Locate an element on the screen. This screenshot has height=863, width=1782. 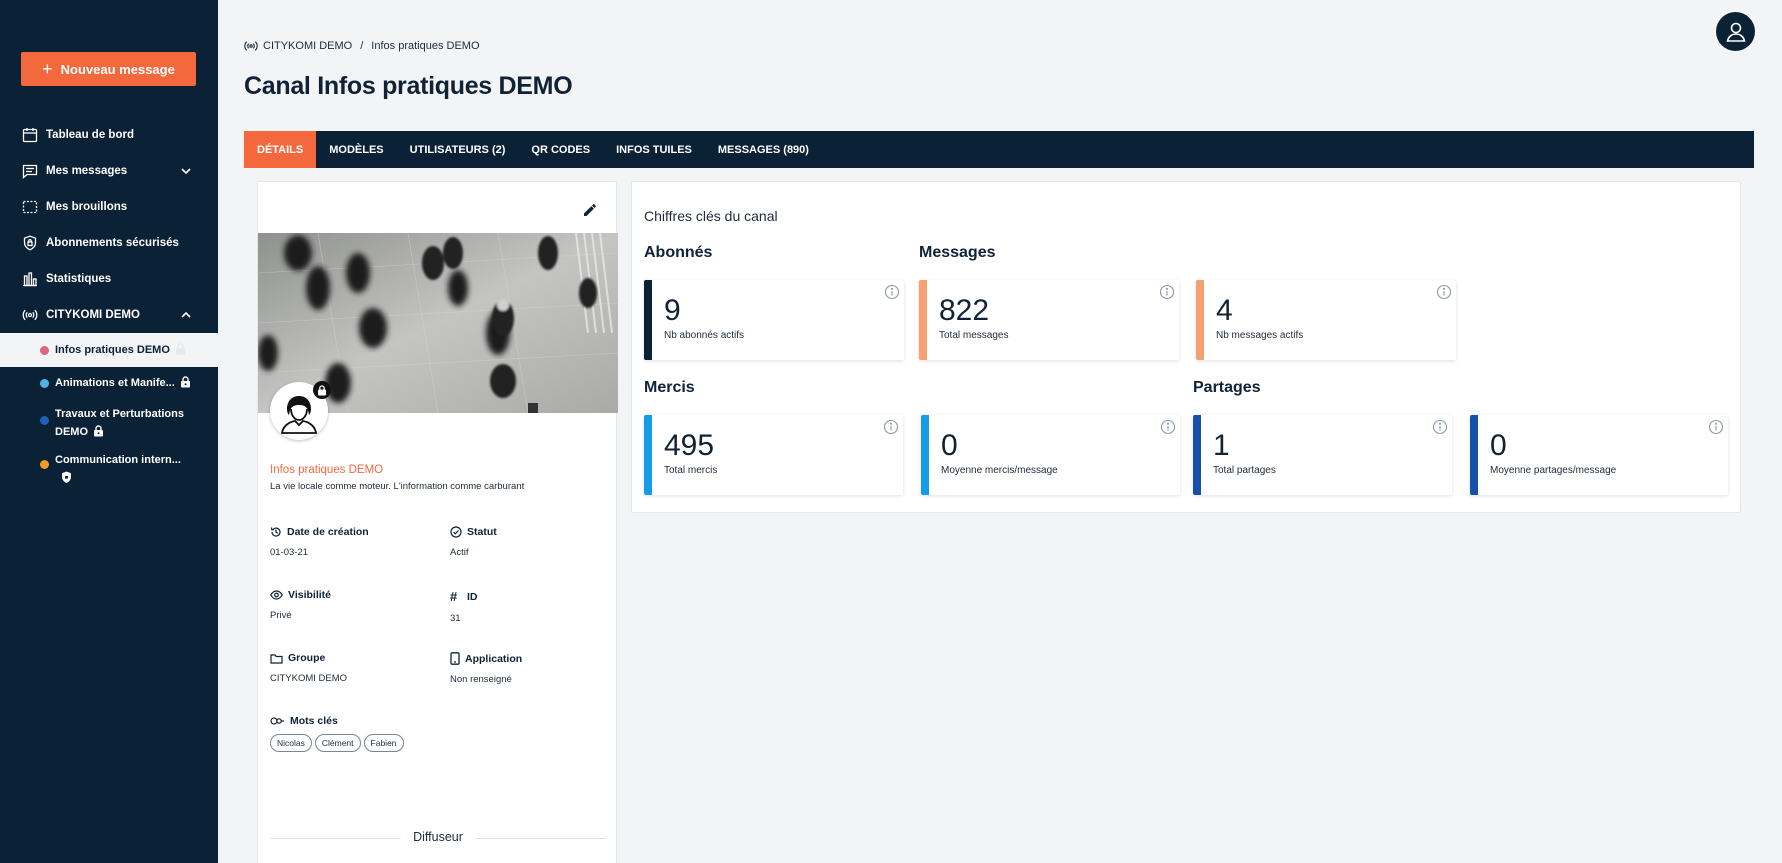
application-value: Non renseigné is located at coordinates (481, 679).